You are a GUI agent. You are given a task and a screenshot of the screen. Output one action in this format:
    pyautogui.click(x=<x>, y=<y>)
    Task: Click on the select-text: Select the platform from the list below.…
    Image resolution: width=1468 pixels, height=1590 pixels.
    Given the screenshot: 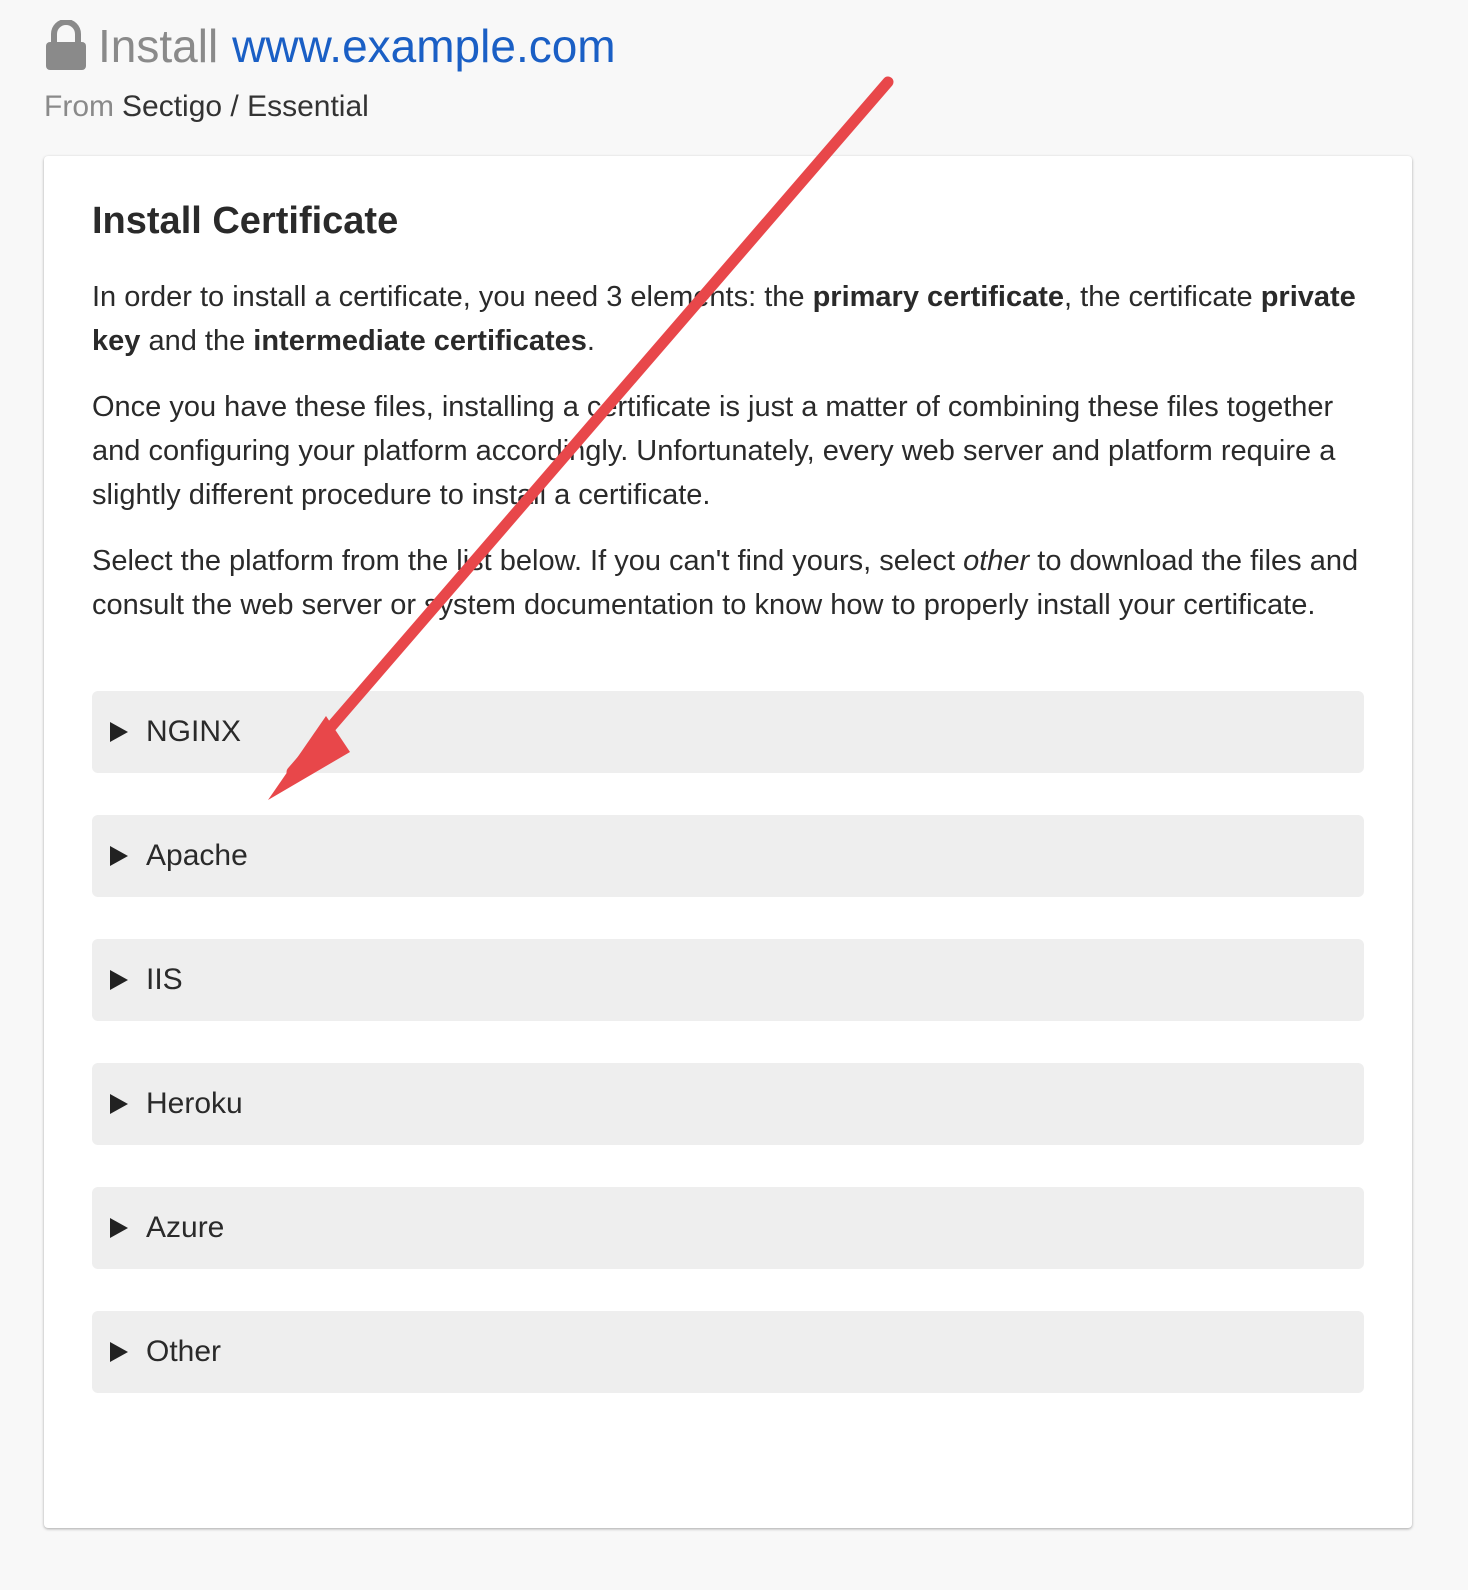 What is the action you would take?
    pyautogui.click(x=528, y=561)
    